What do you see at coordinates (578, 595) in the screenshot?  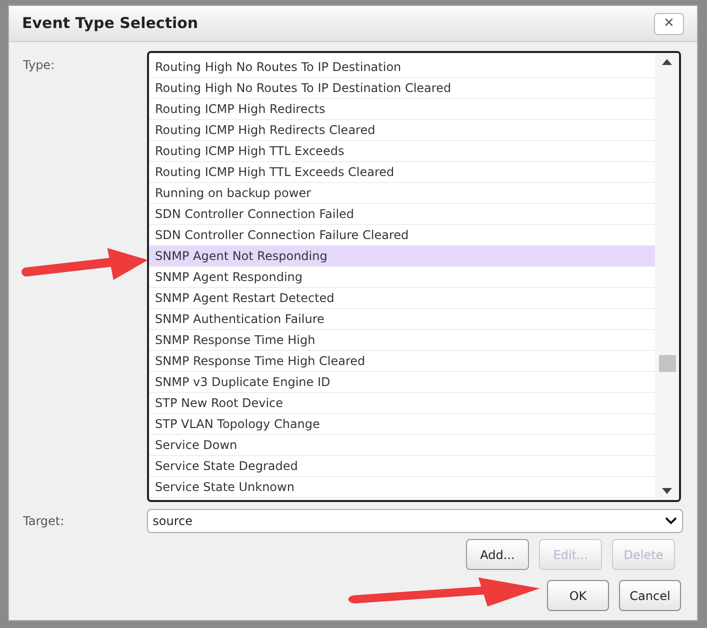 I see `dialog-button: OK` at bounding box center [578, 595].